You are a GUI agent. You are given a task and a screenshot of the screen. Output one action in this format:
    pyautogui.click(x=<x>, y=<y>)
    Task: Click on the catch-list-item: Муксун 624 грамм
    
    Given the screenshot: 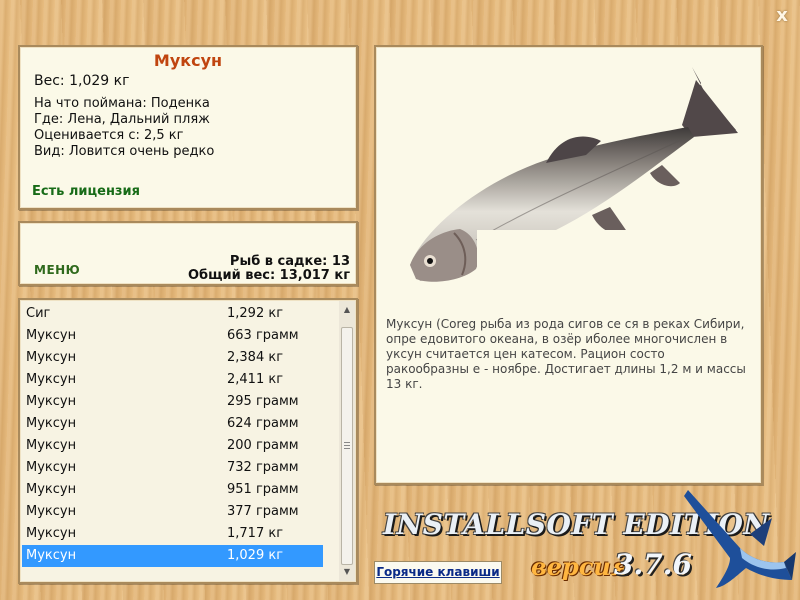 What is the action you would take?
    pyautogui.click(x=172, y=424)
    